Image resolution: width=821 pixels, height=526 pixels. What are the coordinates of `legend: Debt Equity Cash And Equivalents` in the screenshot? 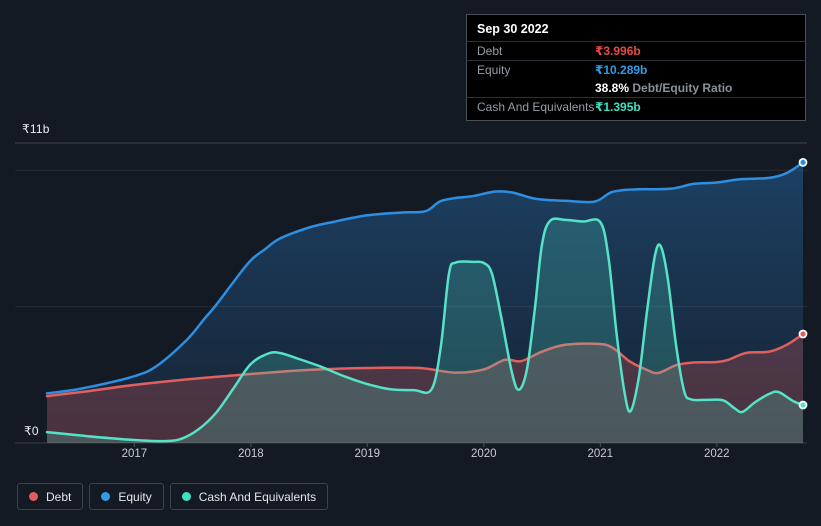 It's located at (173, 496).